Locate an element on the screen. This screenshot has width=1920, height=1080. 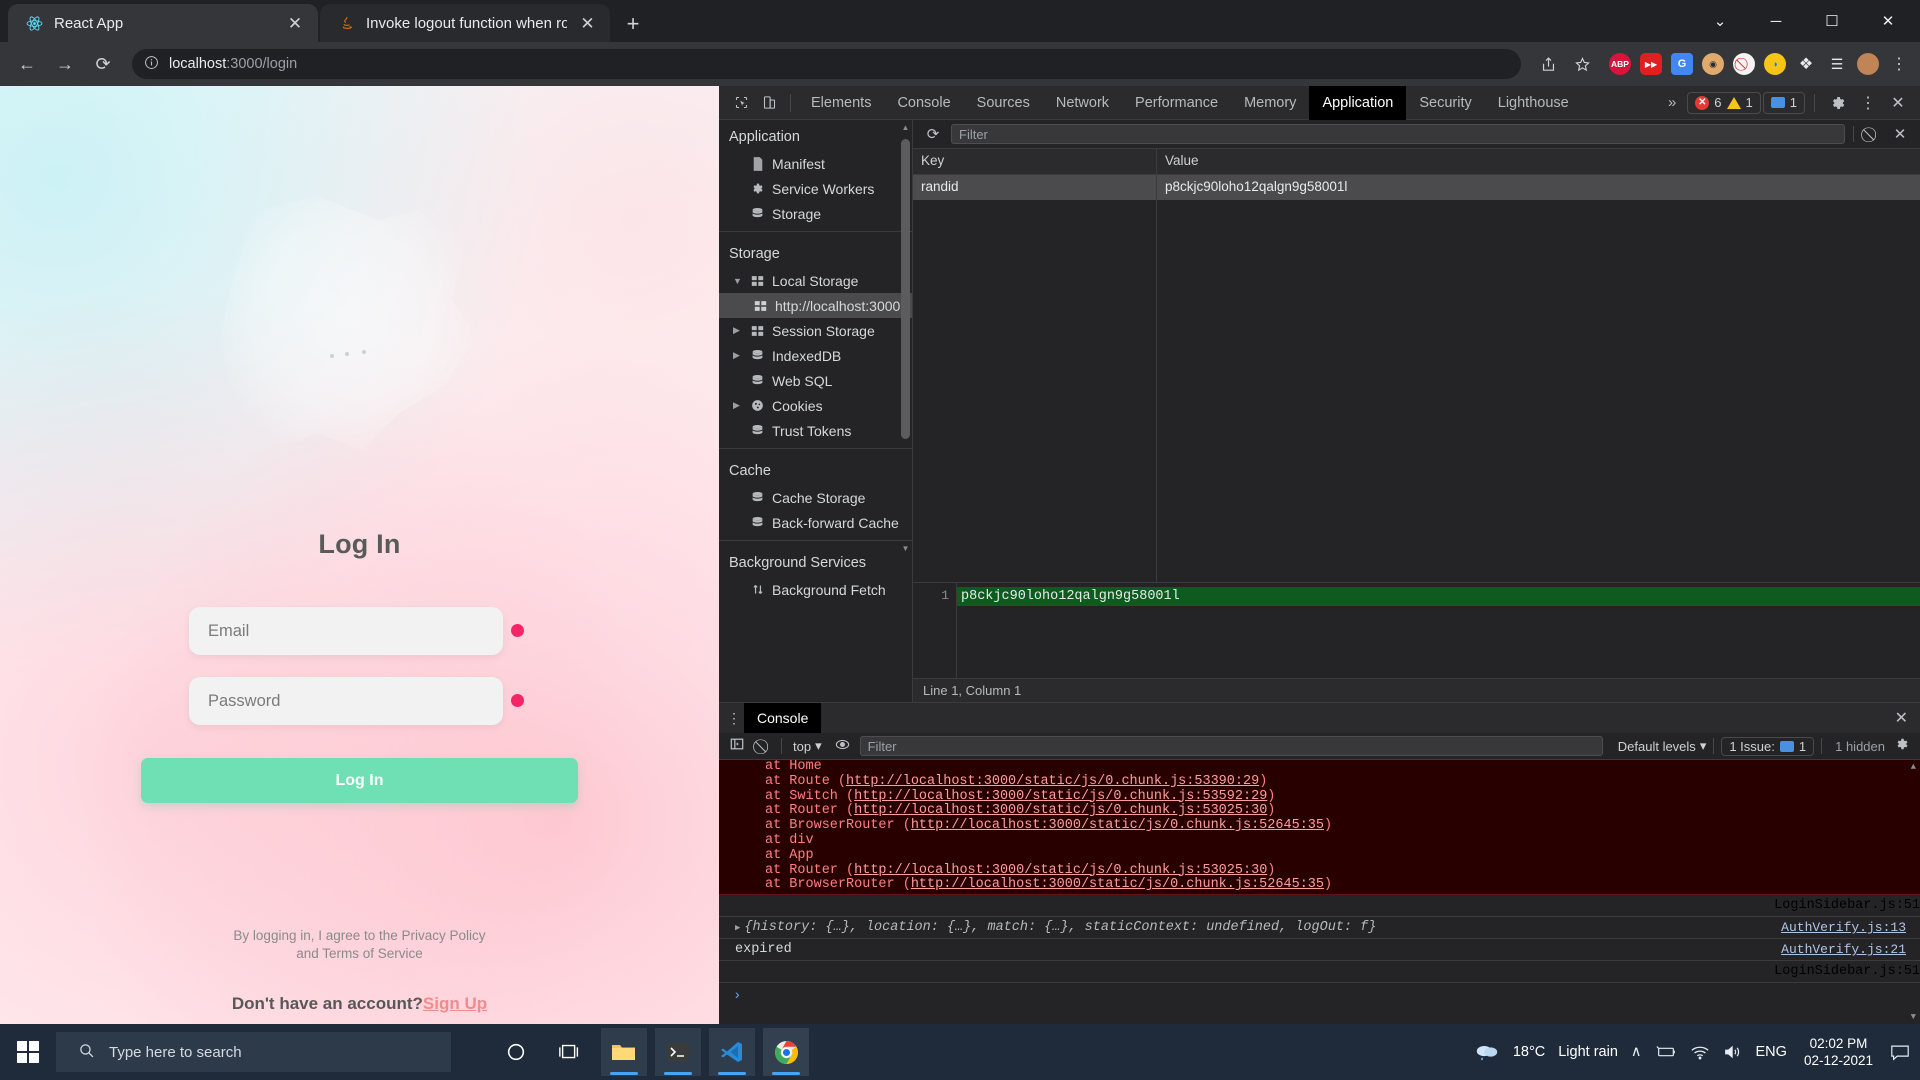
browser-tab-react-app: React App ✕ is located at coordinates (163, 23).